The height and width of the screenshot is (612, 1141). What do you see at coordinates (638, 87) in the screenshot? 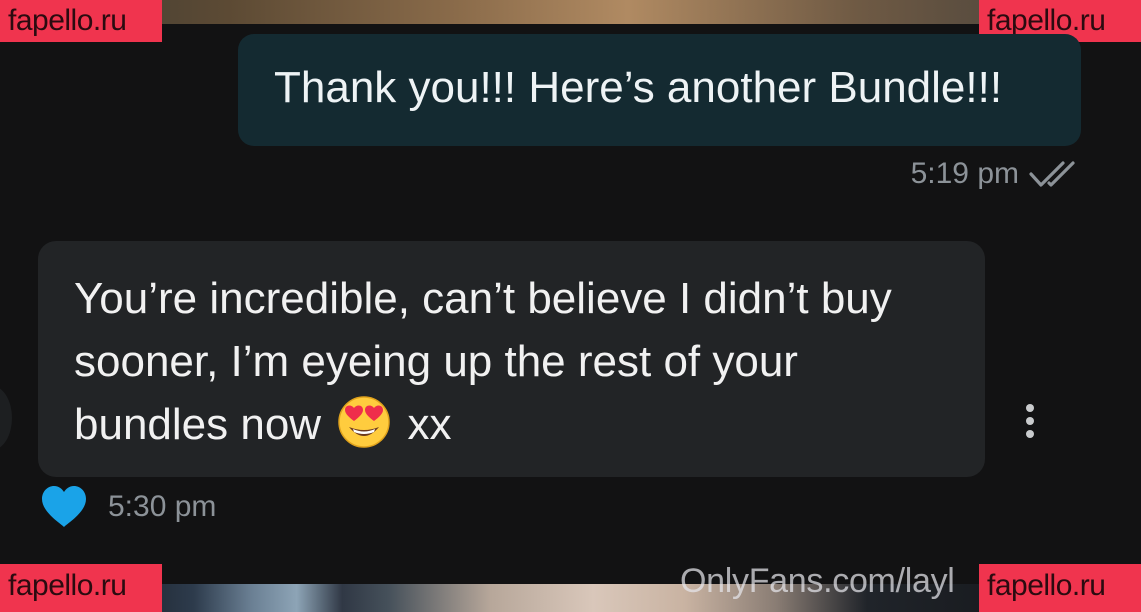
I see `outgoing-message-text: Thank you!!! Here’s another Bundle!!!` at bounding box center [638, 87].